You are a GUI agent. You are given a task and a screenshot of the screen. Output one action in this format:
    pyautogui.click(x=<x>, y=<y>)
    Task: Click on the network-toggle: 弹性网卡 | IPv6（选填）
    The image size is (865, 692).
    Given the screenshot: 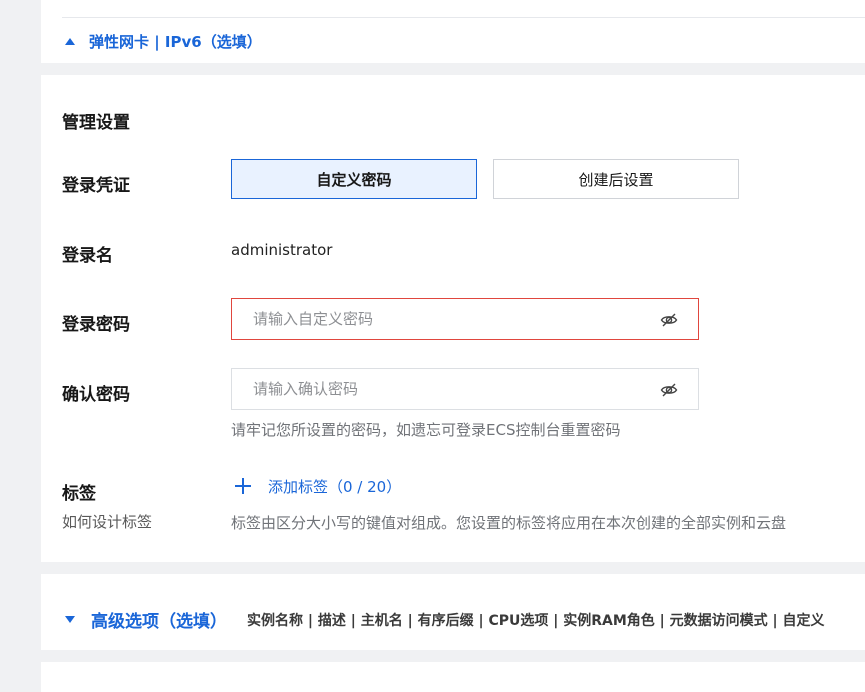 What is the action you would take?
    pyautogui.click(x=163, y=41)
    